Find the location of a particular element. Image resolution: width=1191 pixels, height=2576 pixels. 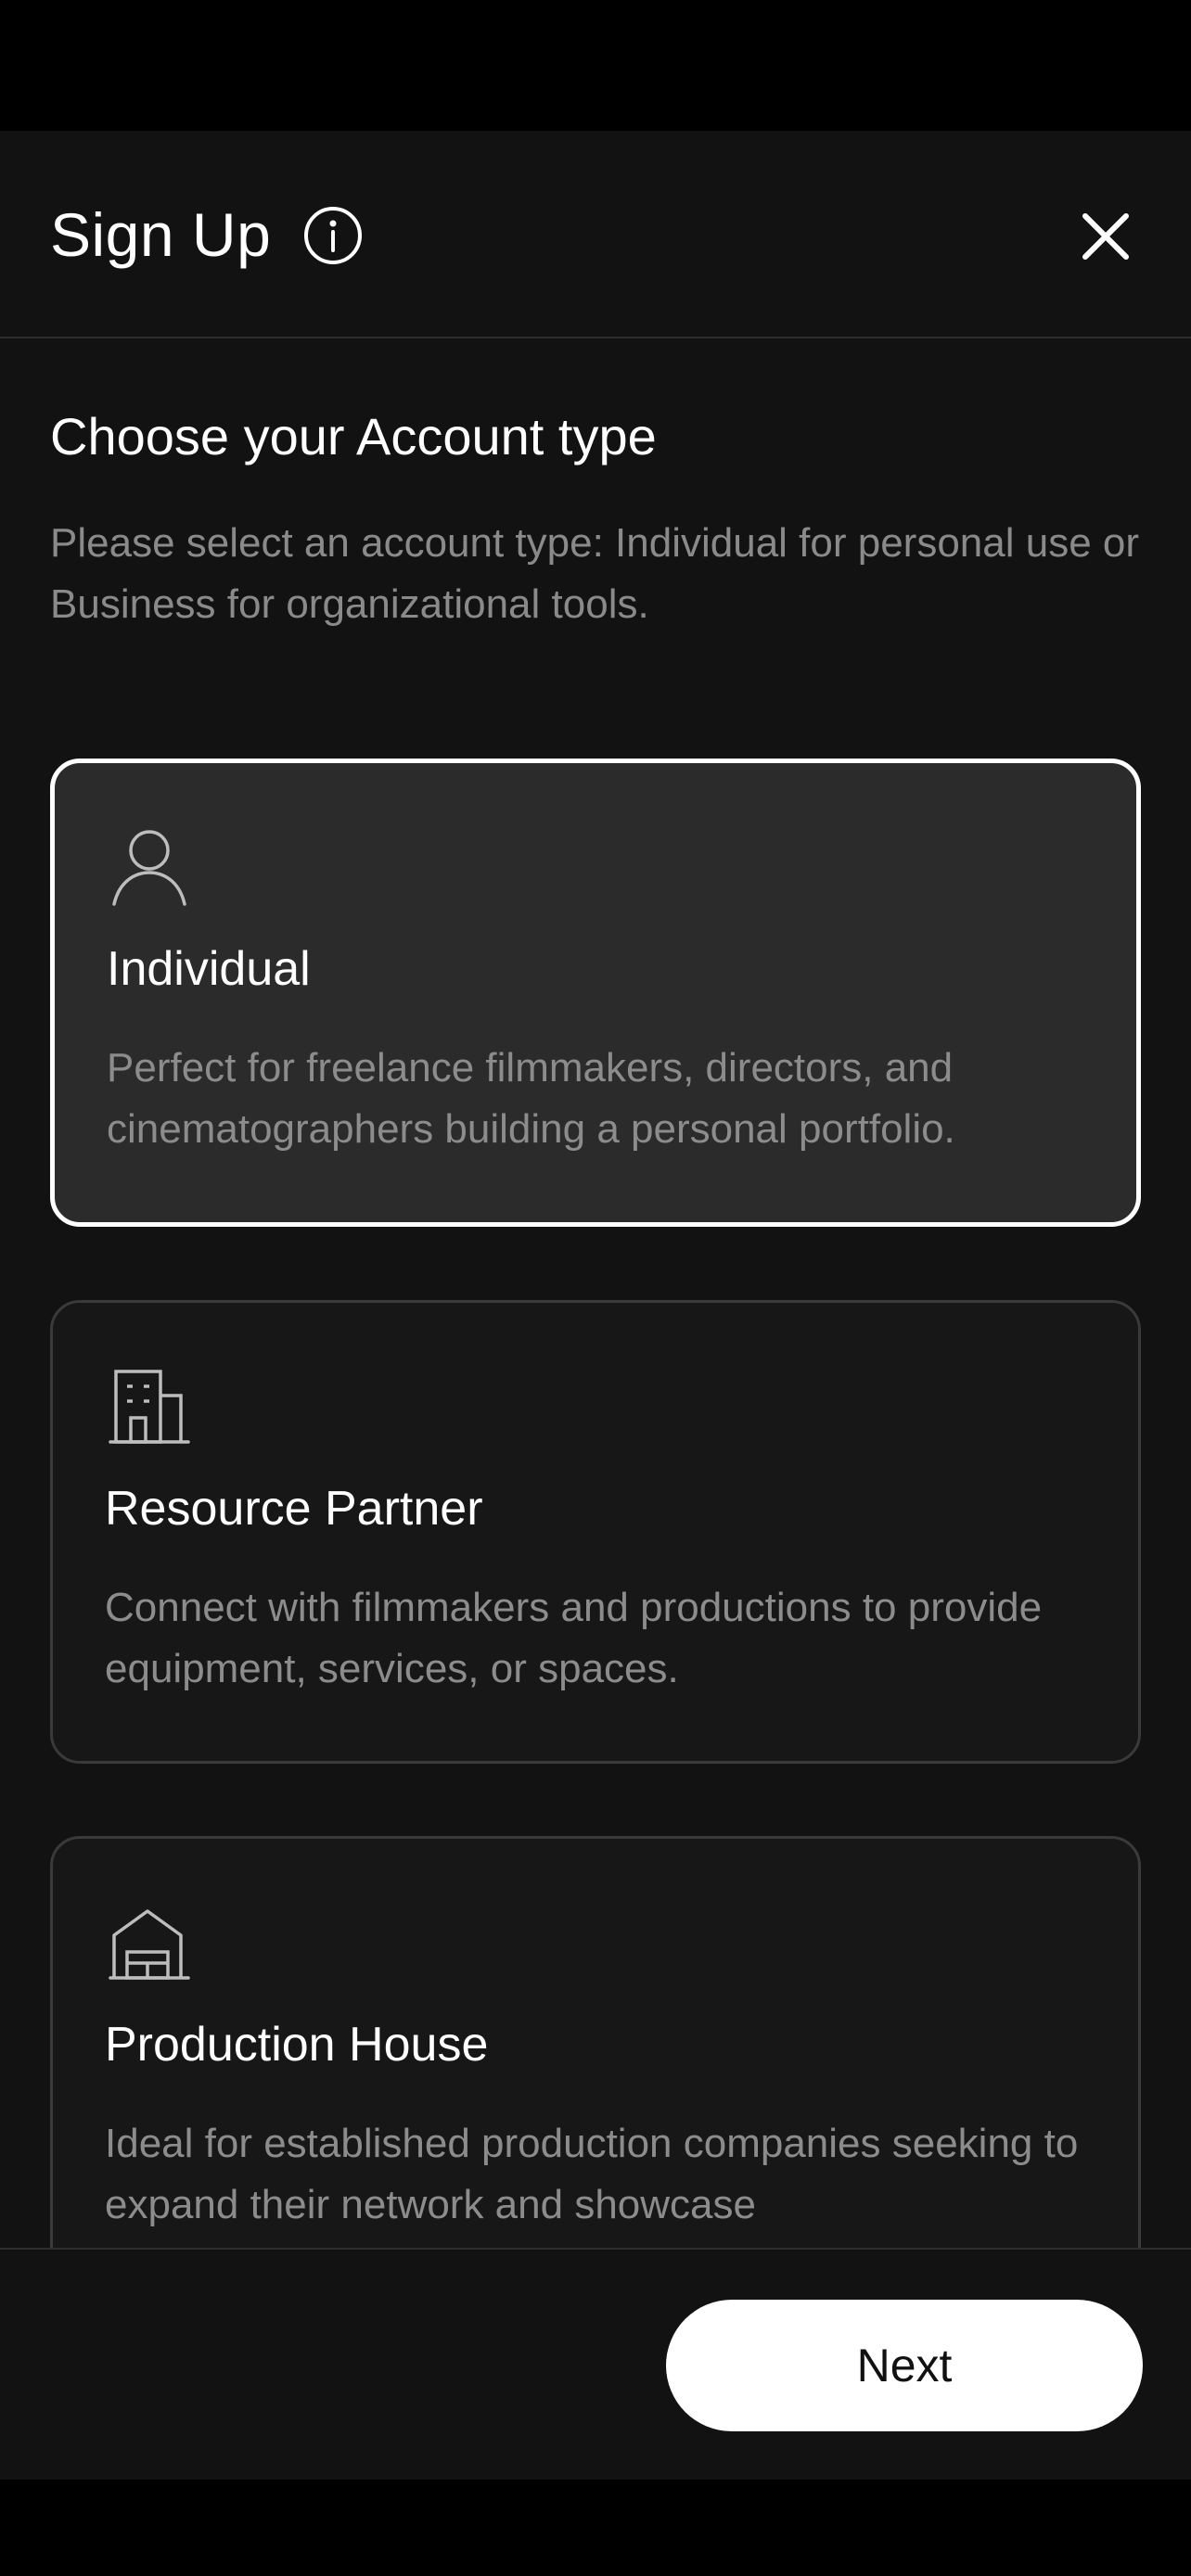

warehouse-icon is located at coordinates (149, 1944).